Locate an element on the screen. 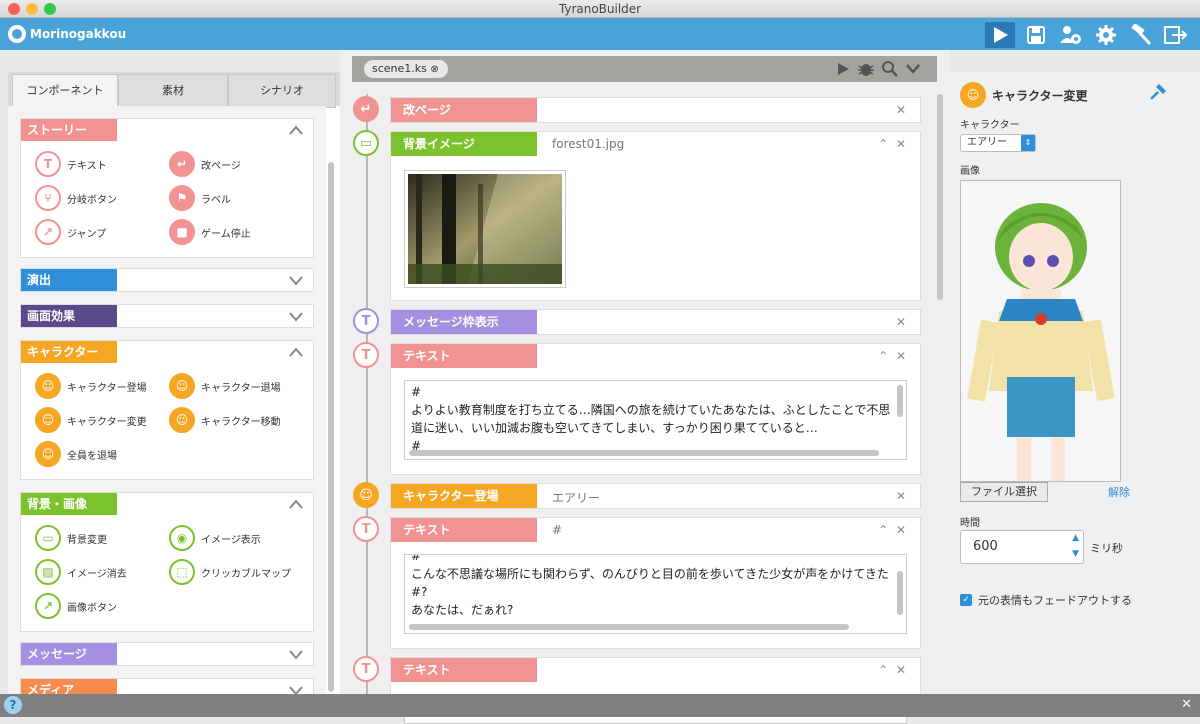  settings-button is located at coordinates (1106, 35).